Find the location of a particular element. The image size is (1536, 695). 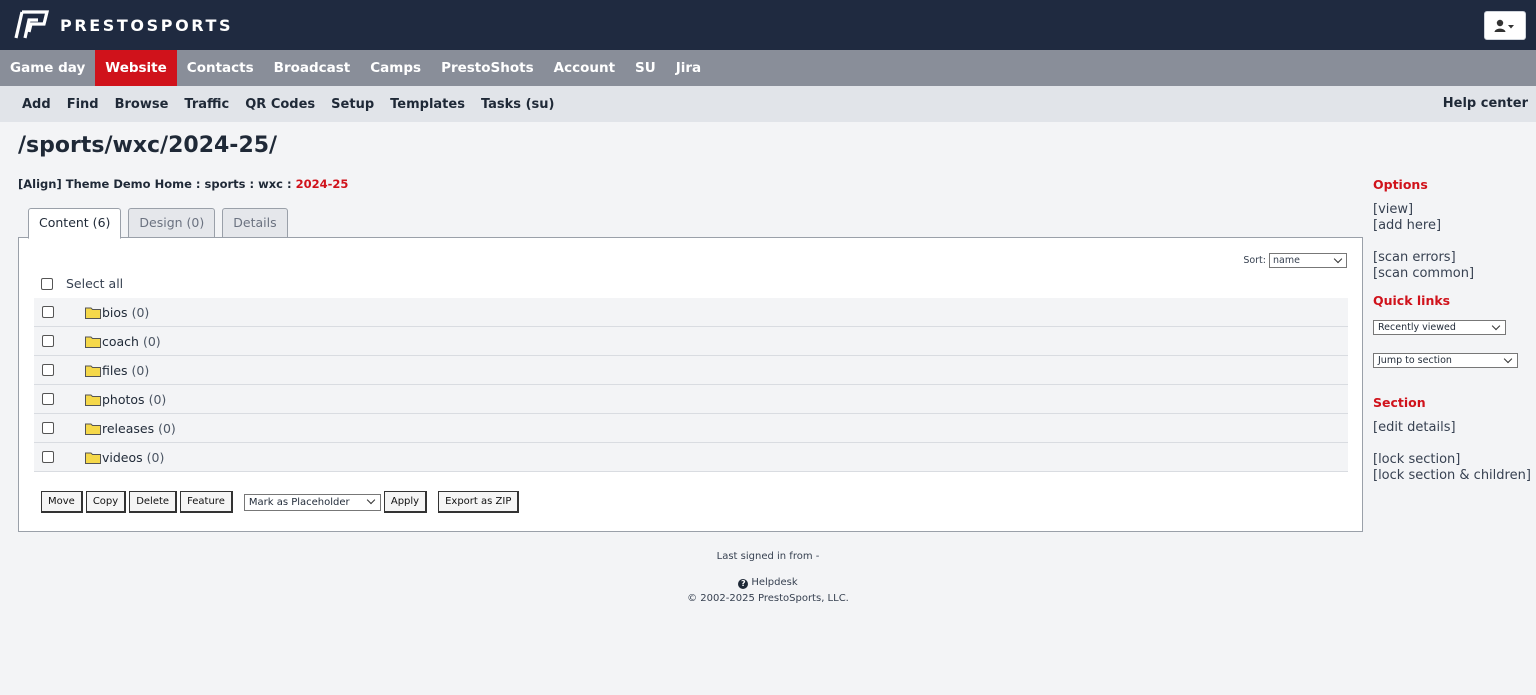

list-item: coach (0) is located at coordinates (691, 341).